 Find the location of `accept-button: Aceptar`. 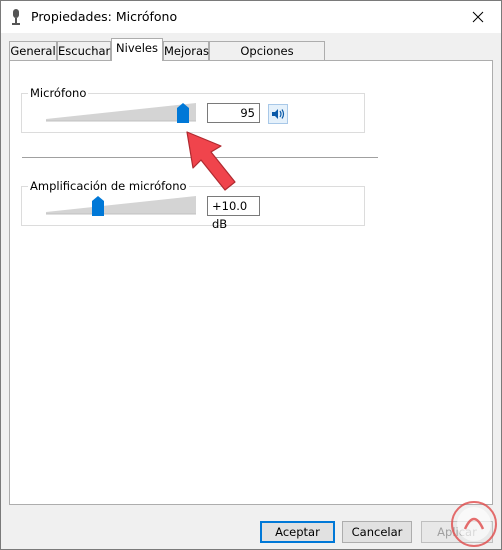

accept-button: Aceptar is located at coordinates (297, 532).